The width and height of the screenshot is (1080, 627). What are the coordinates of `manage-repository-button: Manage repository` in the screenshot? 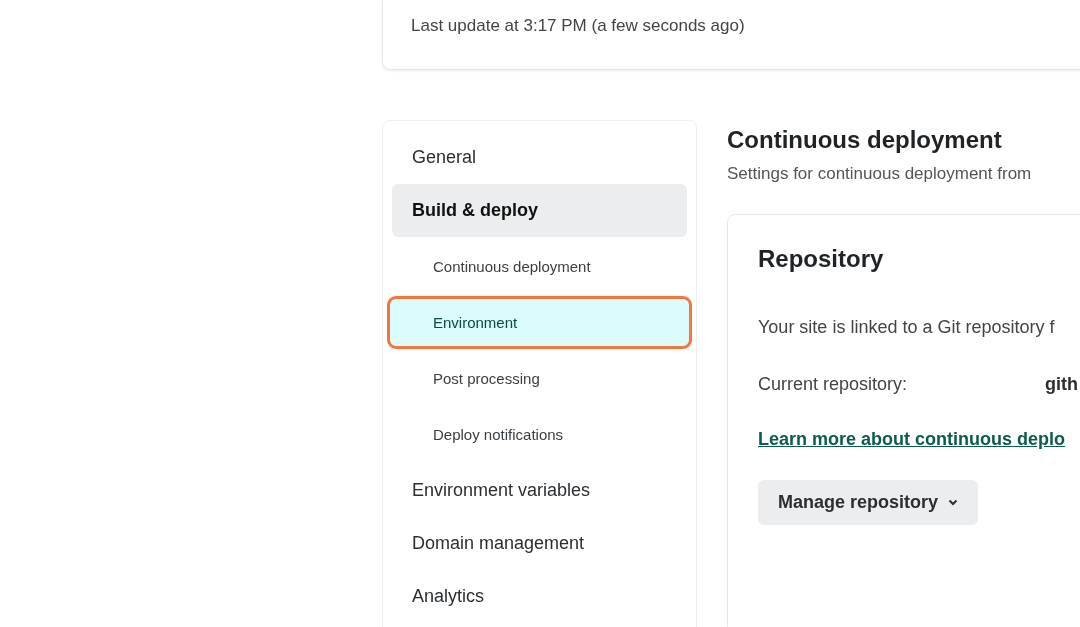 It's located at (868, 502).